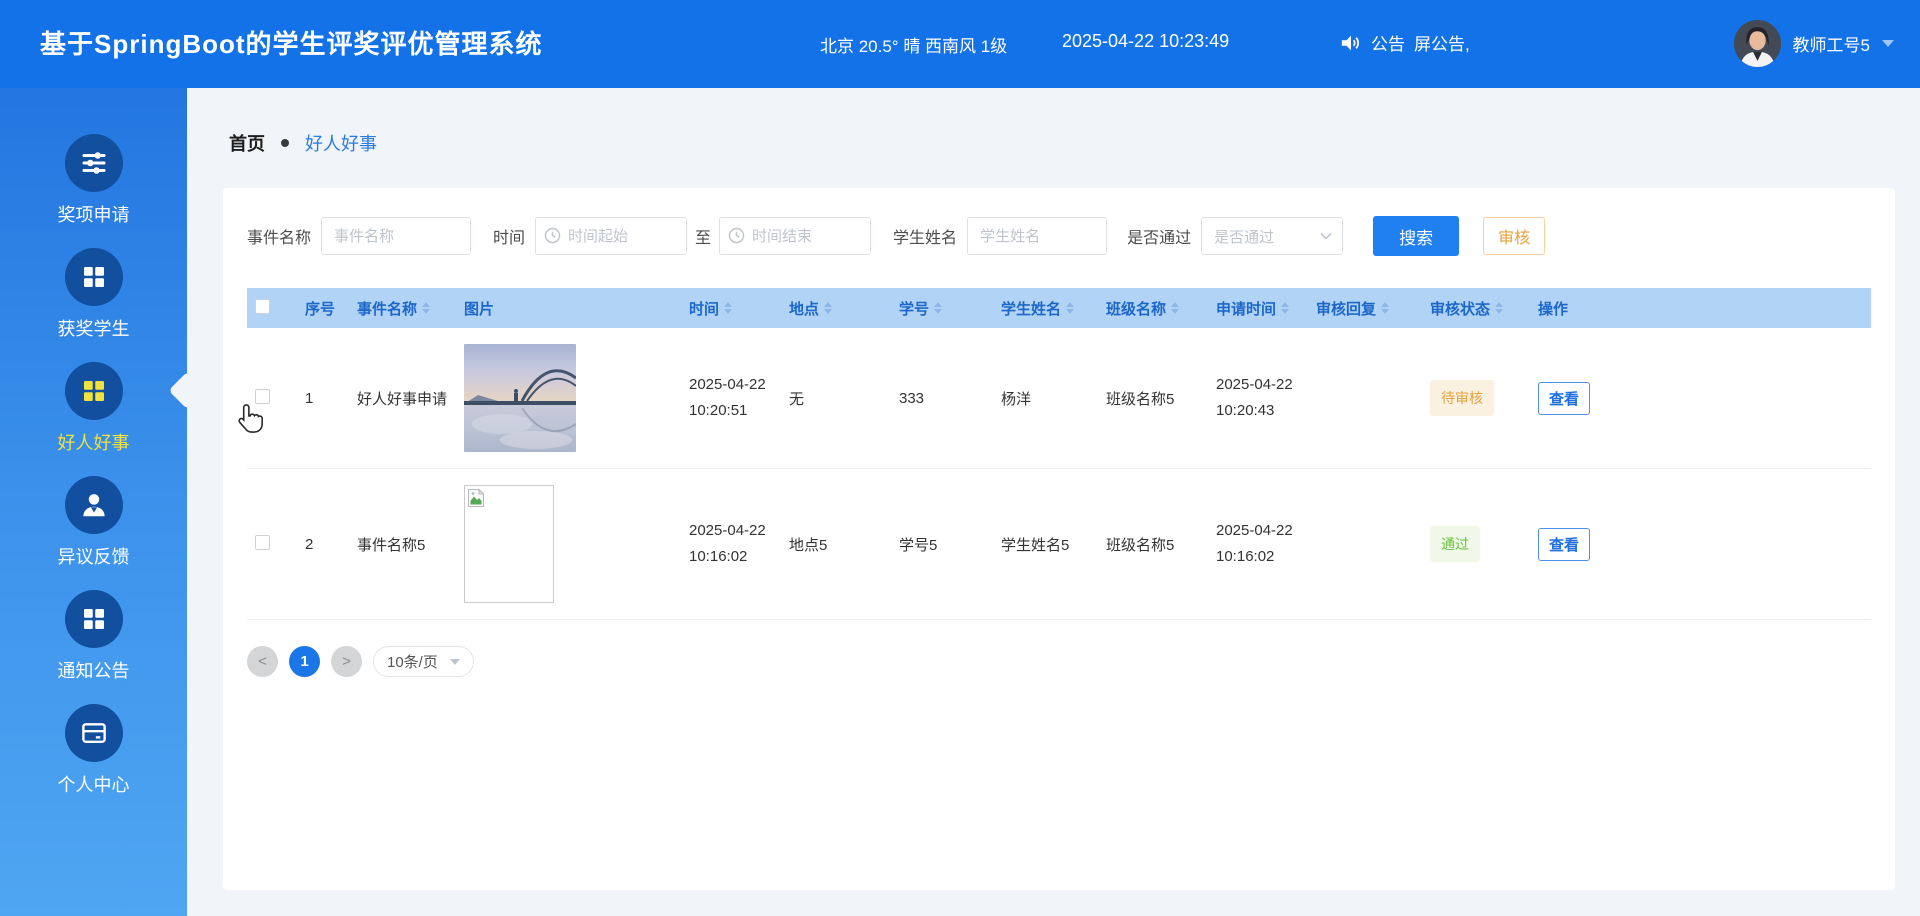 This screenshot has width=1920, height=916. Describe the element at coordinates (402, 398) in the screenshot. I see `cell-event-name: 好人好事申请` at that location.